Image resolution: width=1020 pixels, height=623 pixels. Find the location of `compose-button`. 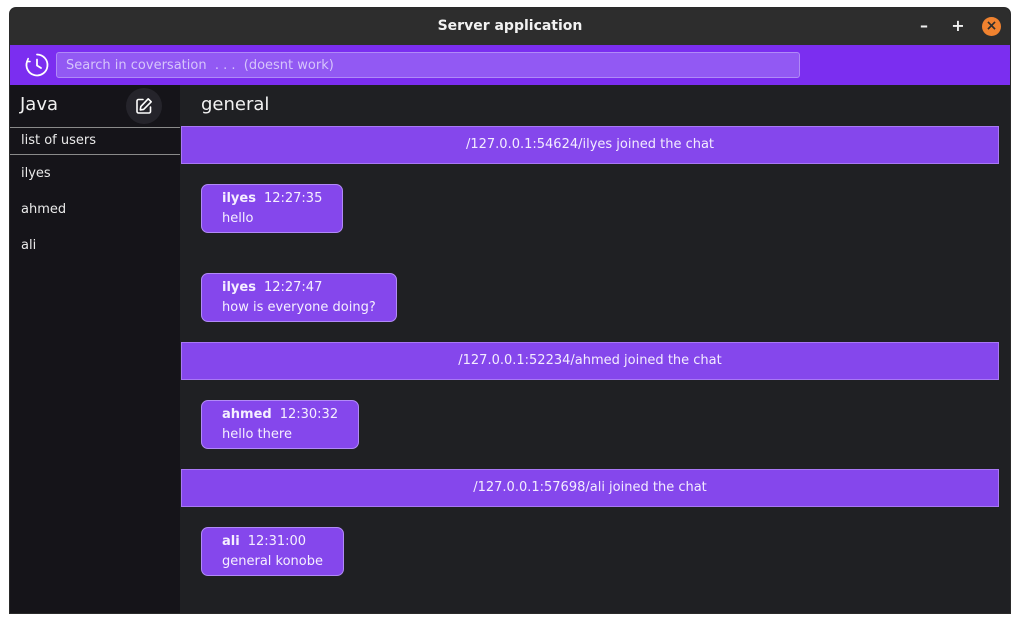

compose-button is located at coordinates (144, 106).